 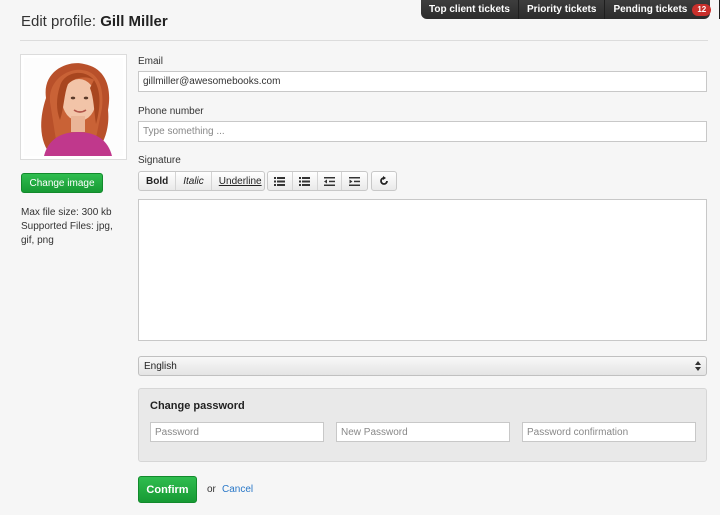 What do you see at coordinates (59, 21) in the screenshot?
I see `page-title-prefix: Edit profile:` at bounding box center [59, 21].